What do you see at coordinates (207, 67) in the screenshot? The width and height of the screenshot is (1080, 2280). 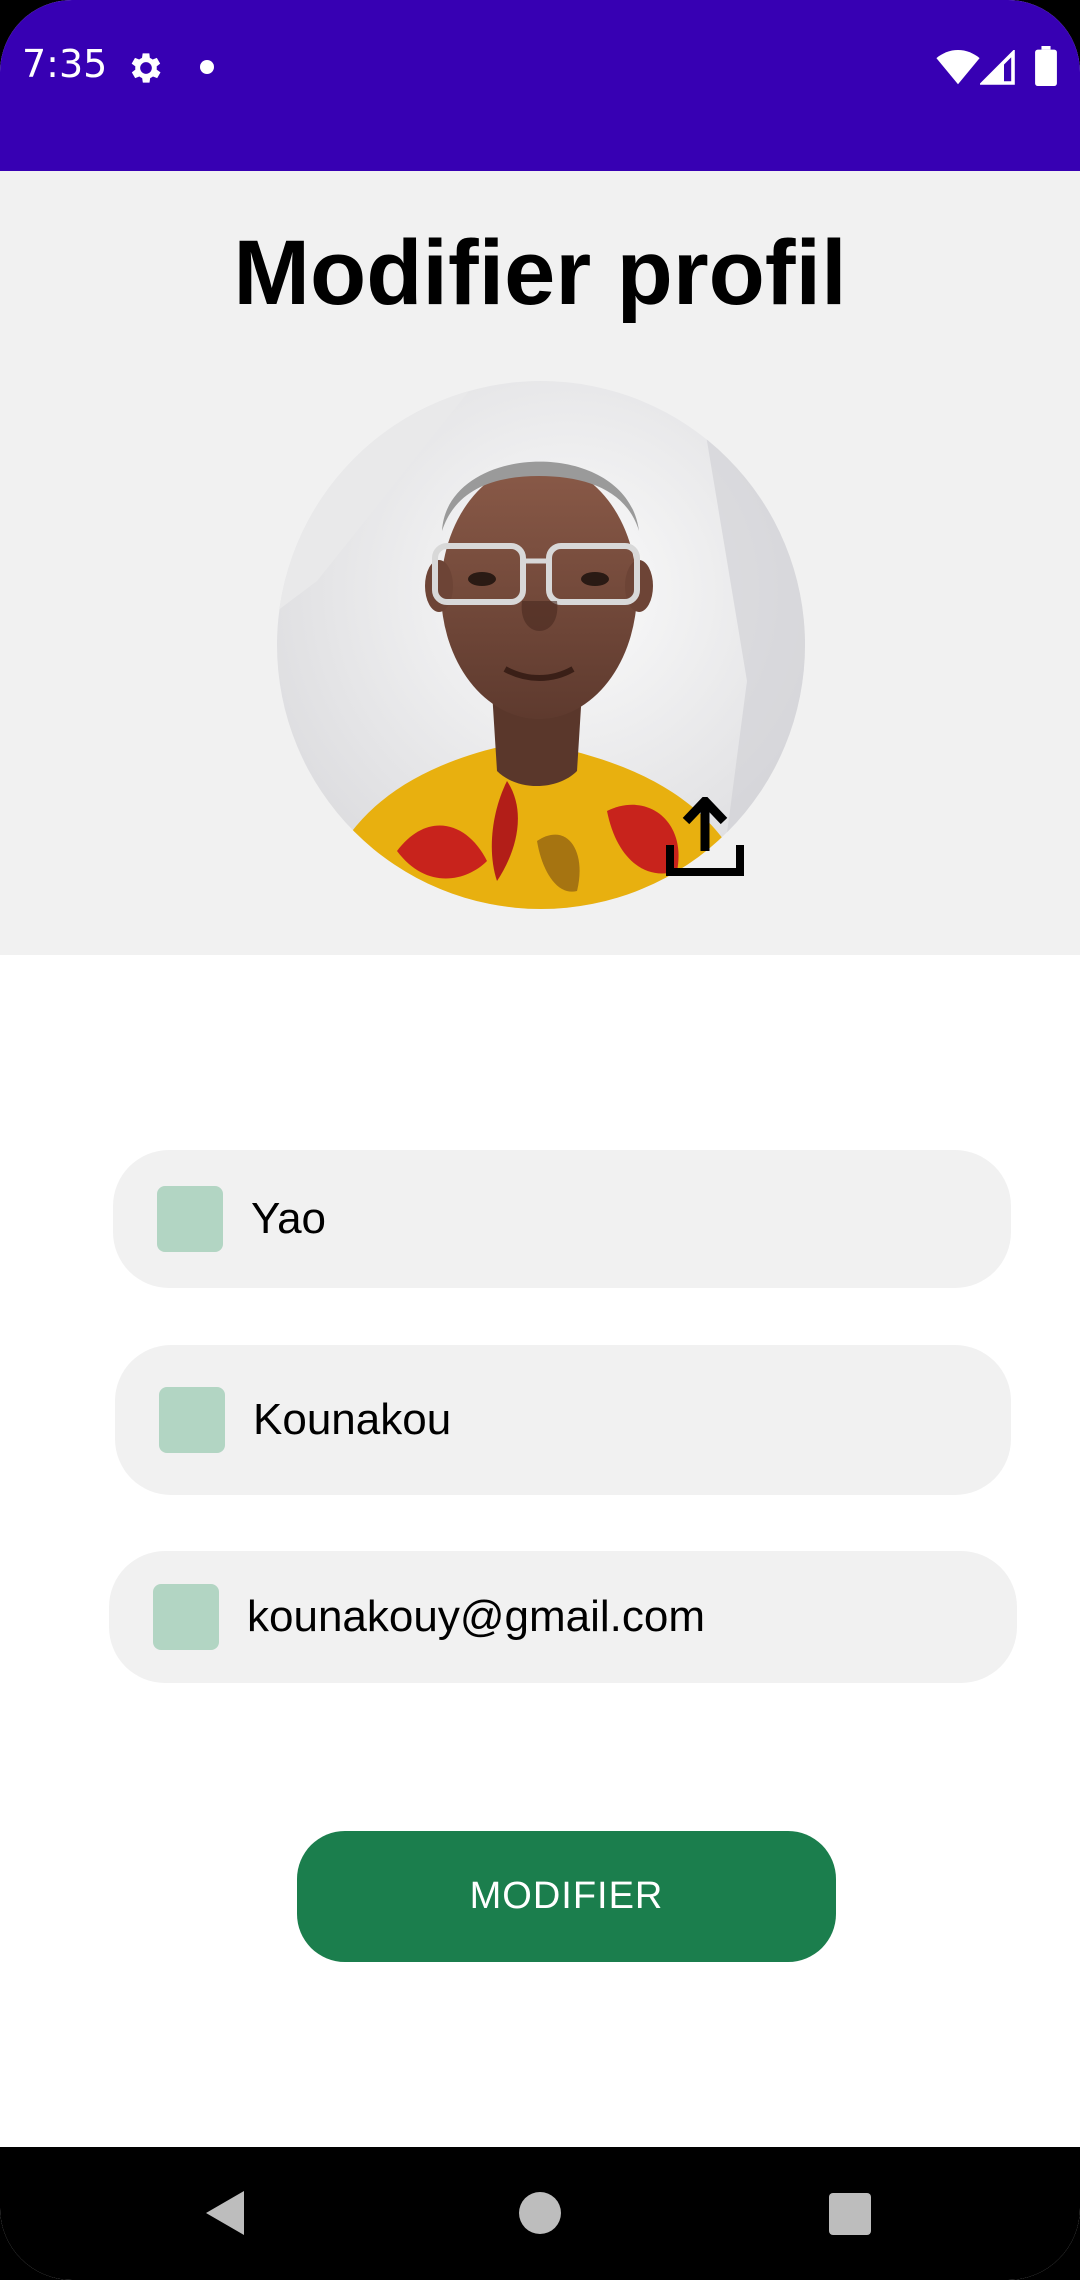 I see `notification-dot-icon` at bounding box center [207, 67].